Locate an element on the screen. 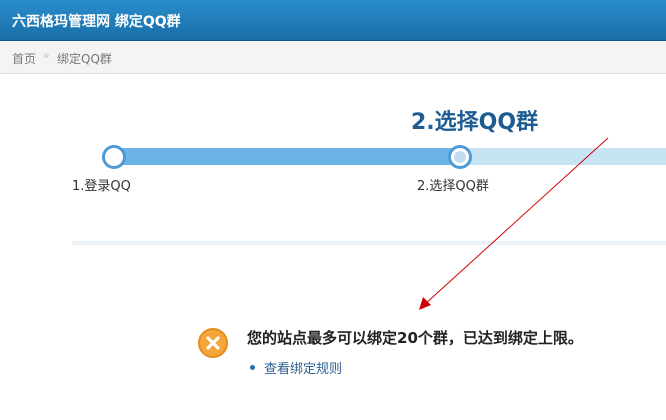  annotation-arrow is located at coordinates (514, 223).